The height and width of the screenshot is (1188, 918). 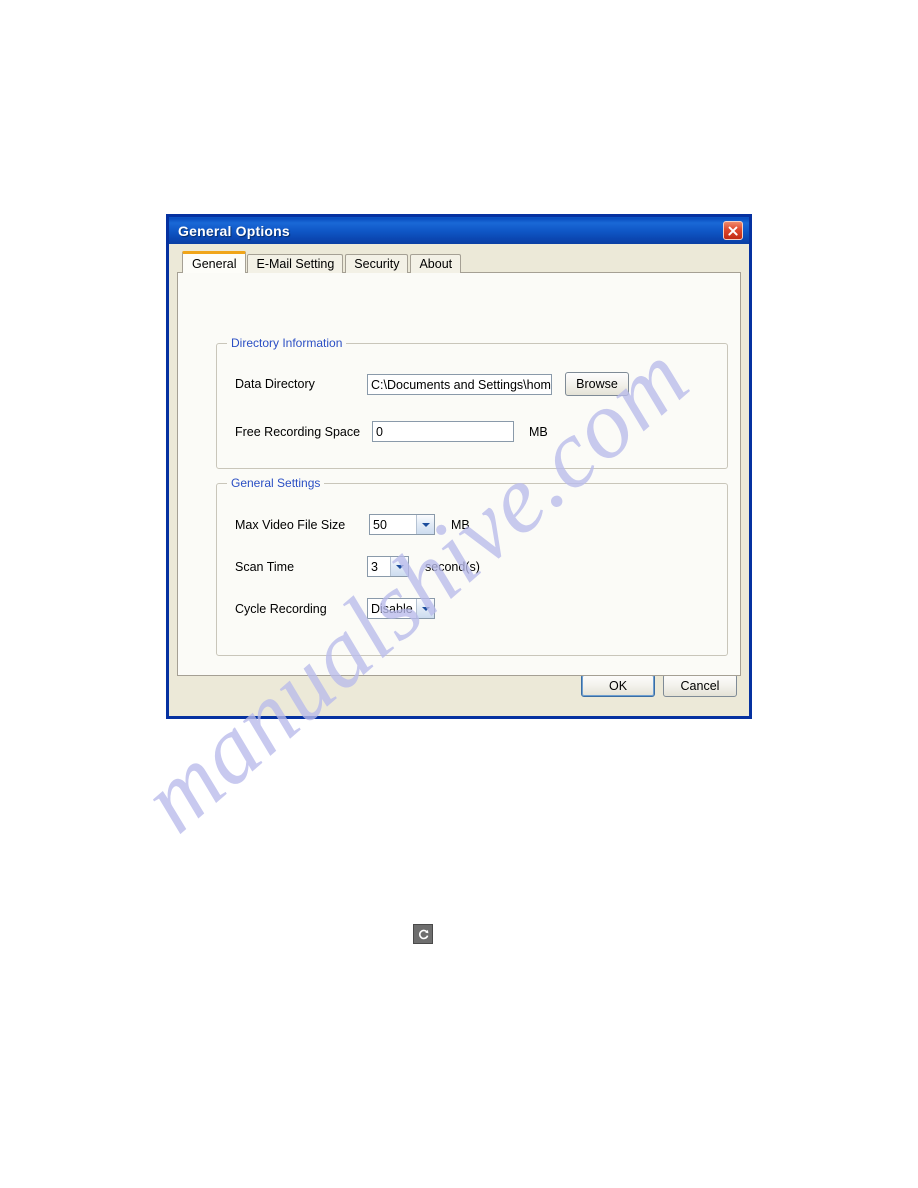 What do you see at coordinates (402, 524) in the screenshot?
I see `max-video-file-size-select: 50` at bounding box center [402, 524].